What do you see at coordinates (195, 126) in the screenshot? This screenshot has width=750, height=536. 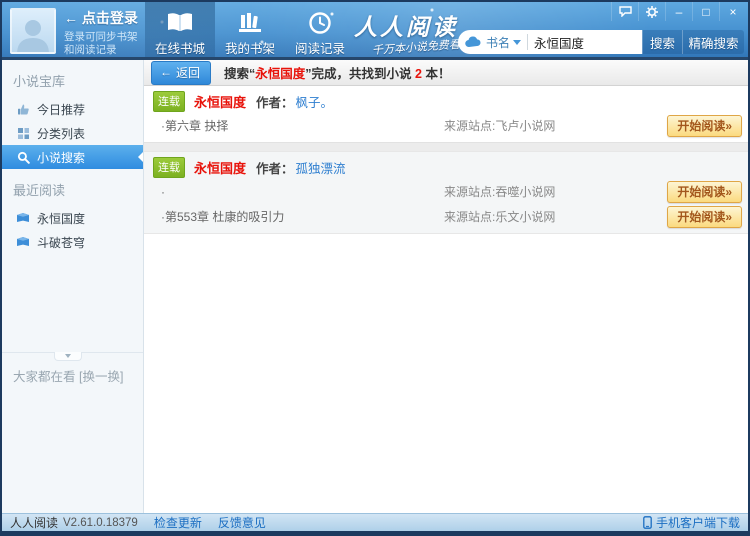 I see `latest-chapter: ·第六章 抉择` at bounding box center [195, 126].